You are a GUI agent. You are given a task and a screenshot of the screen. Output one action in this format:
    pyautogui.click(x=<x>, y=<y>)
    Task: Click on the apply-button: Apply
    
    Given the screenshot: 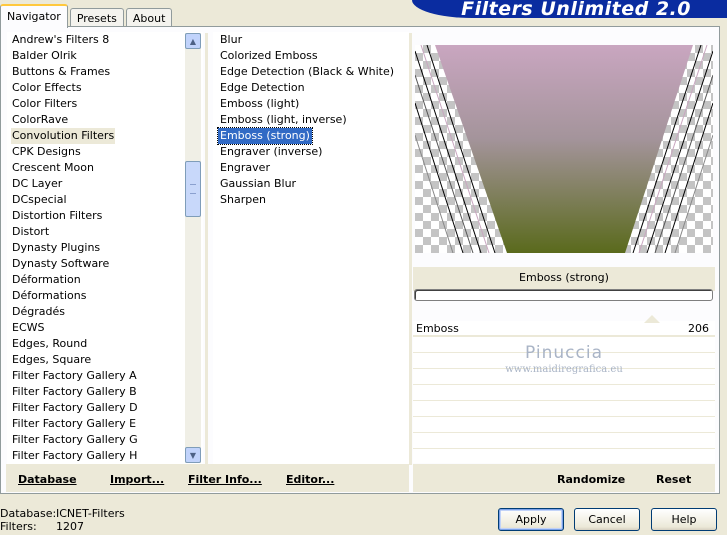 What is the action you would take?
    pyautogui.click(x=531, y=519)
    